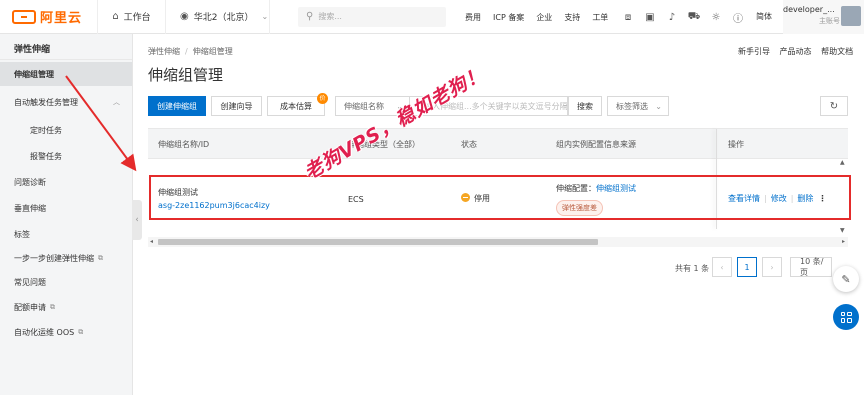 The height and width of the screenshot is (395, 864). Describe the element at coordinates (322, 98) in the screenshot. I see `cost-badge: 价` at that location.